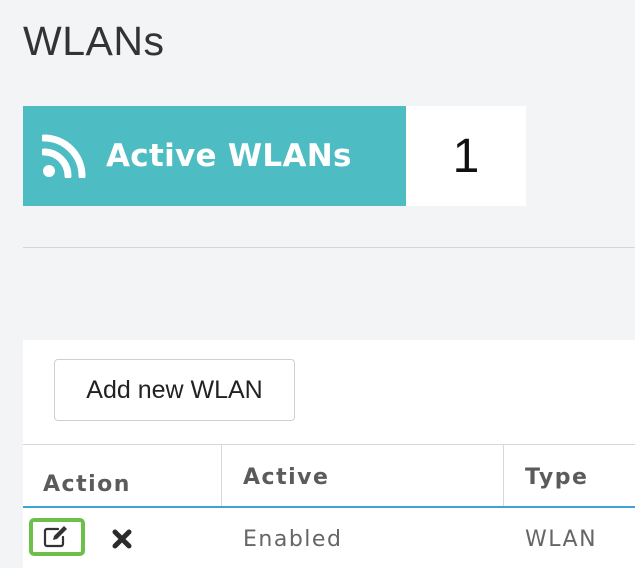  I want to click on row-type-cell: WLAN, so click(561, 539).